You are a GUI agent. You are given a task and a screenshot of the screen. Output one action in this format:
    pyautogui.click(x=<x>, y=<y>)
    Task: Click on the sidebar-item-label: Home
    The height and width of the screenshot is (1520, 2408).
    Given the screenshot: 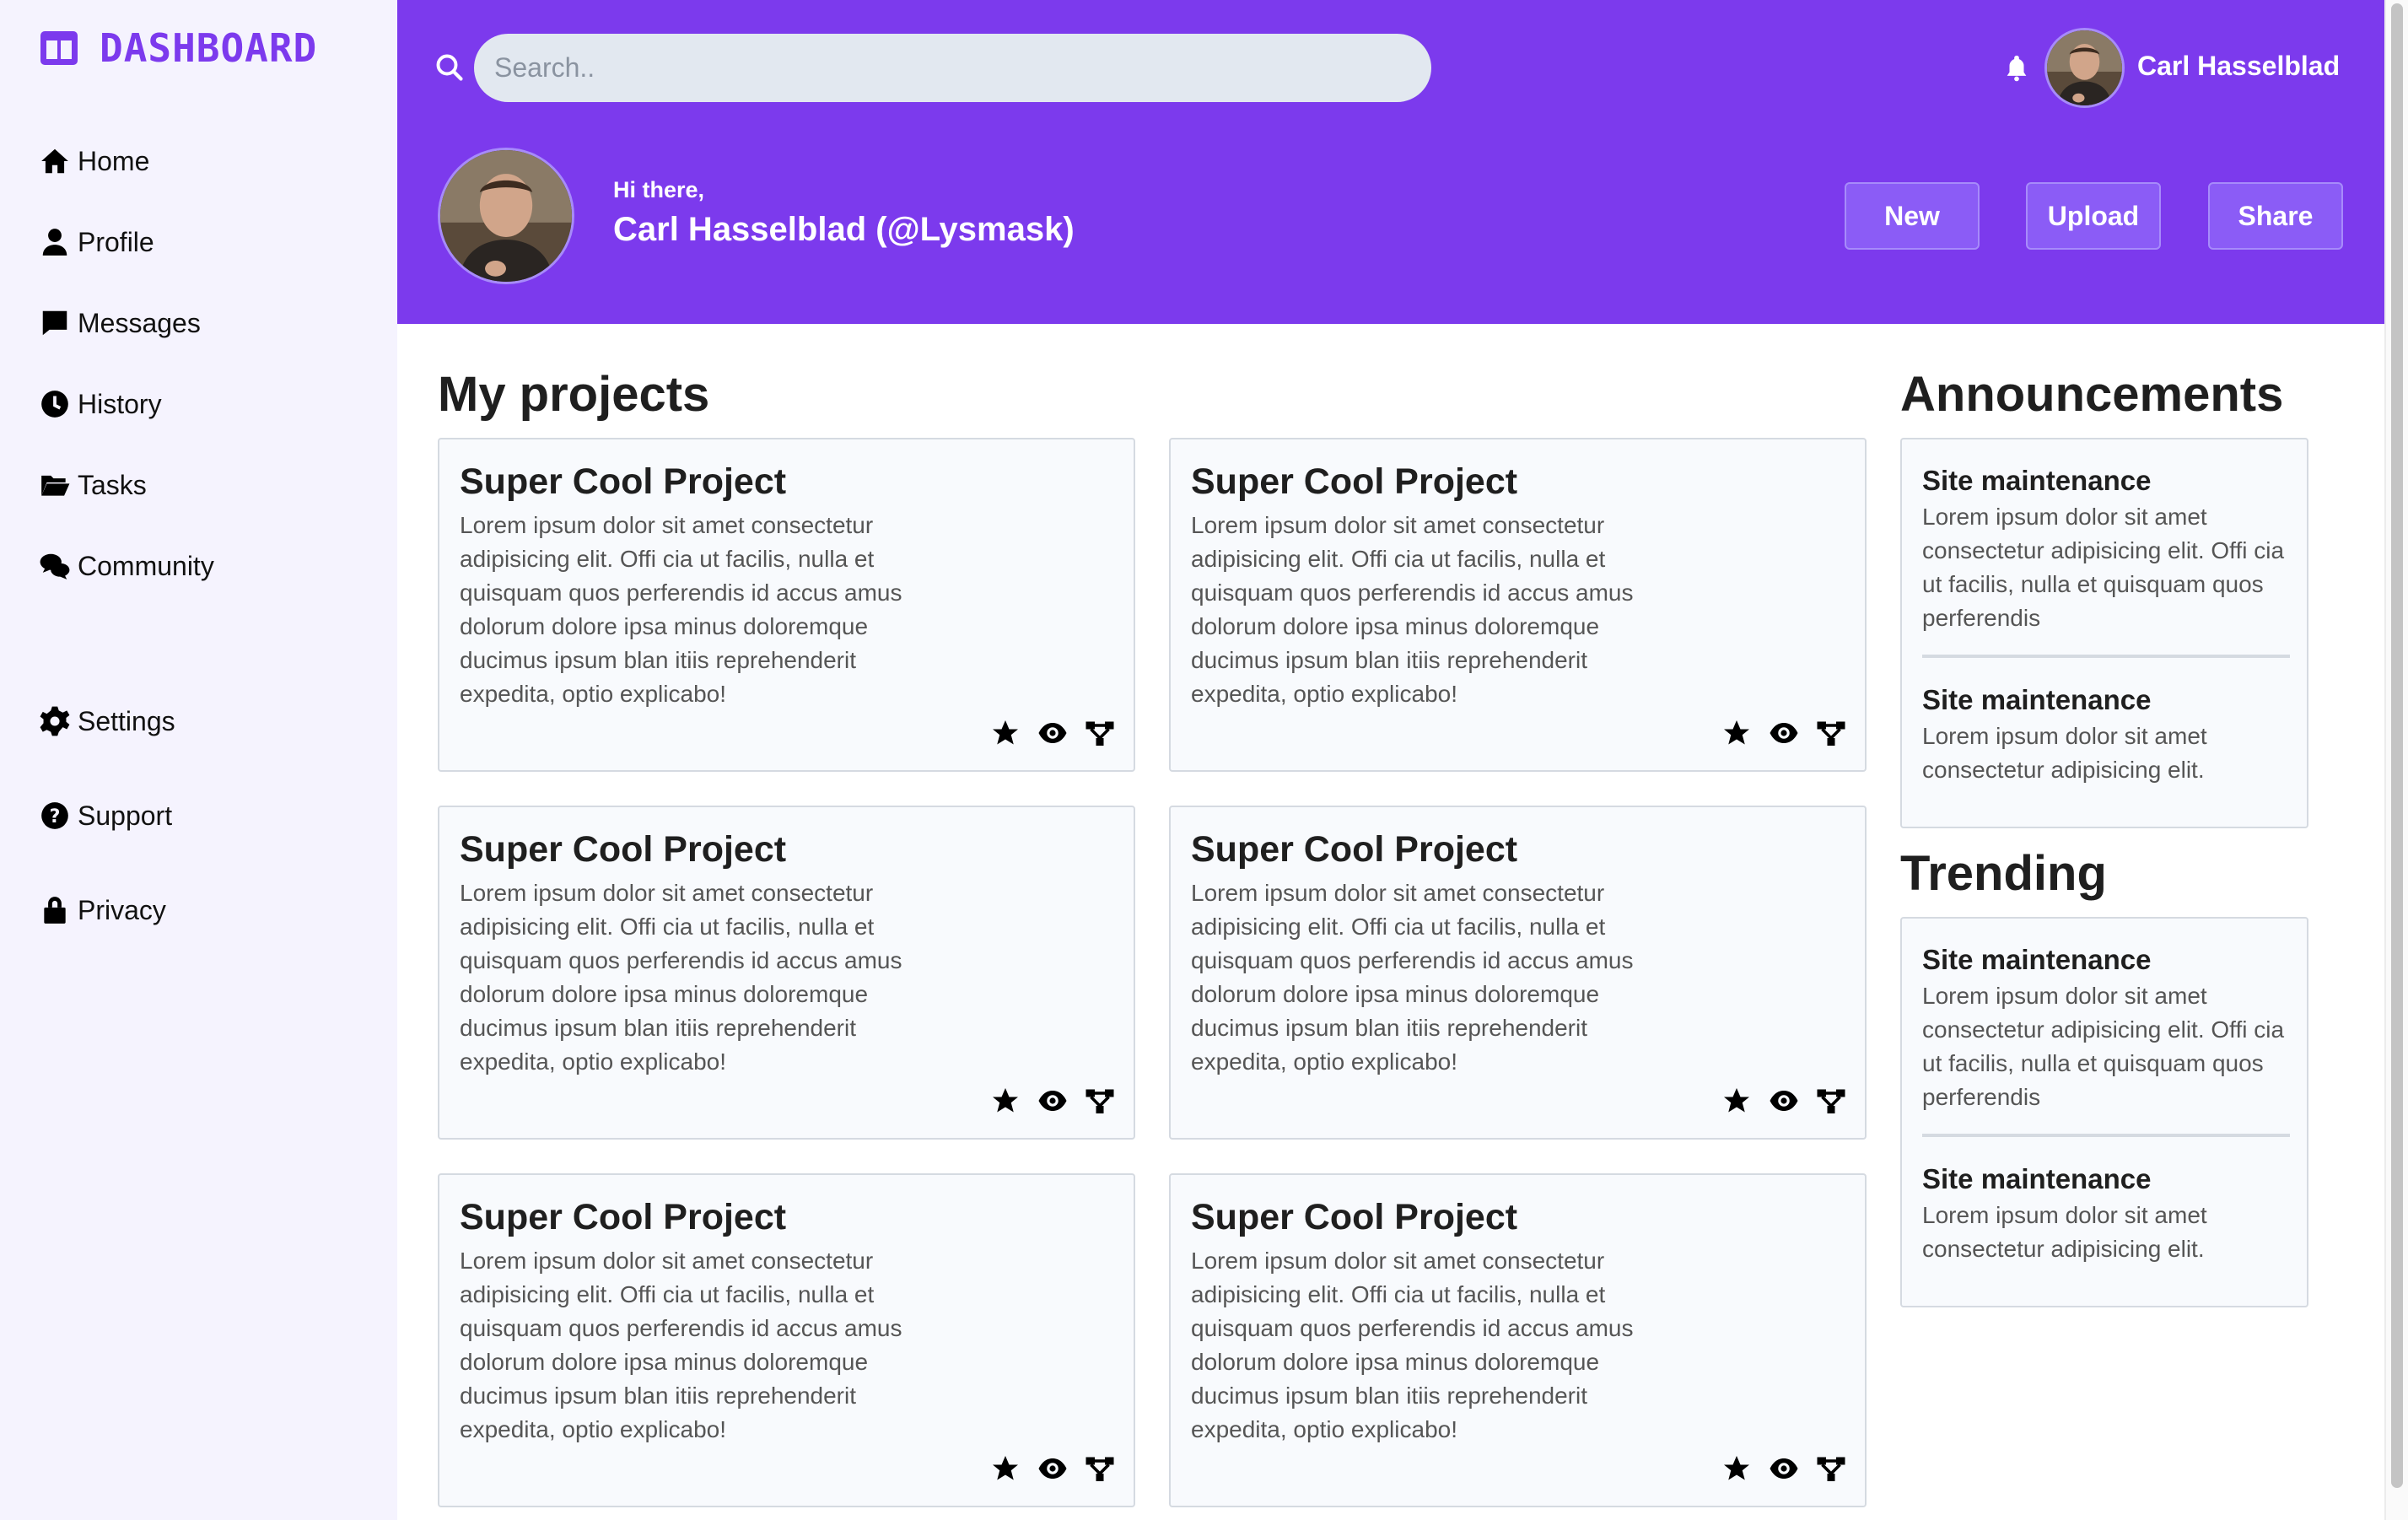 What is the action you would take?
    pyautogui.click(x=114, y=160)
    